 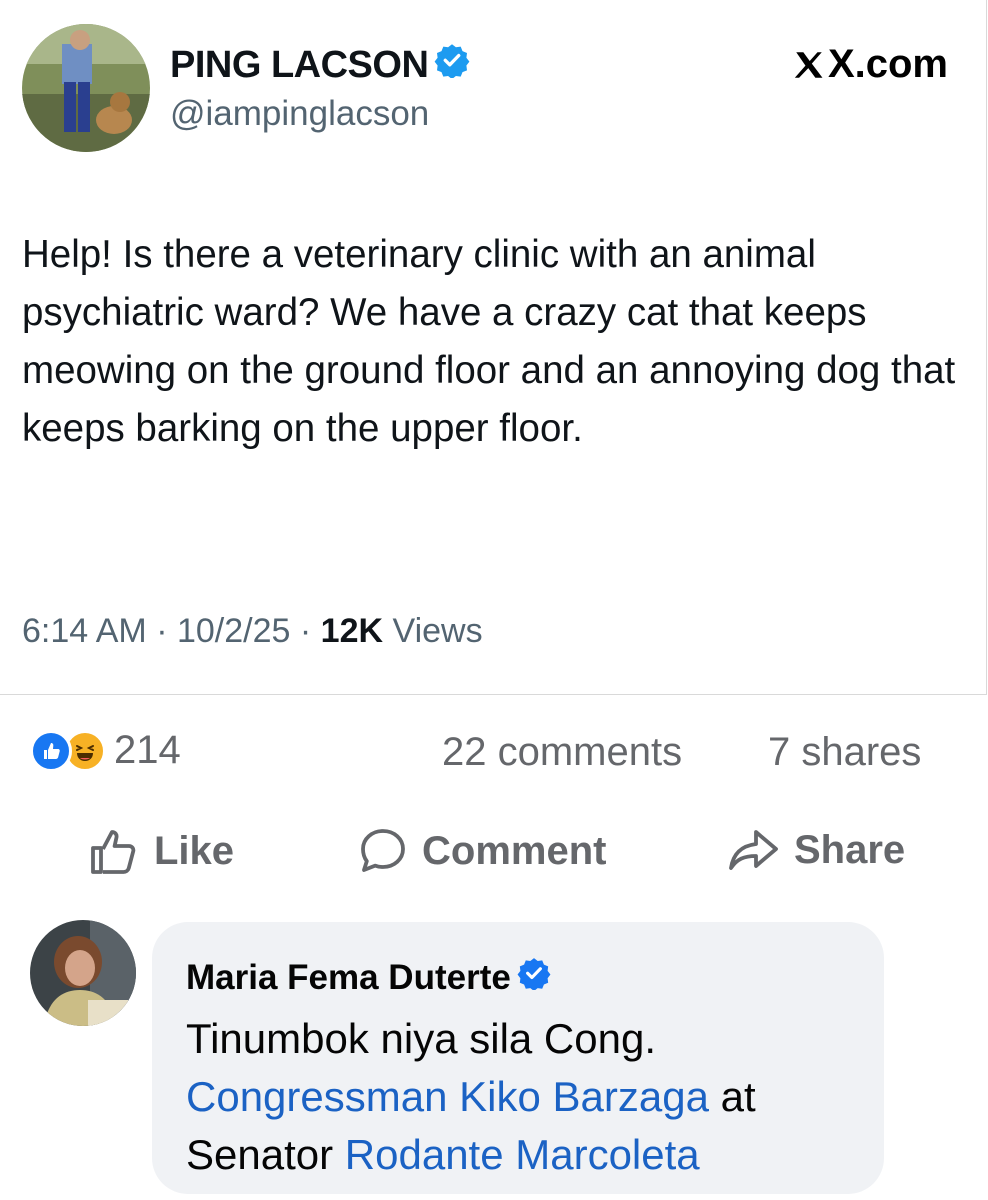 I want to click on comment-button-label: Comment, so click(x=514, y=851).